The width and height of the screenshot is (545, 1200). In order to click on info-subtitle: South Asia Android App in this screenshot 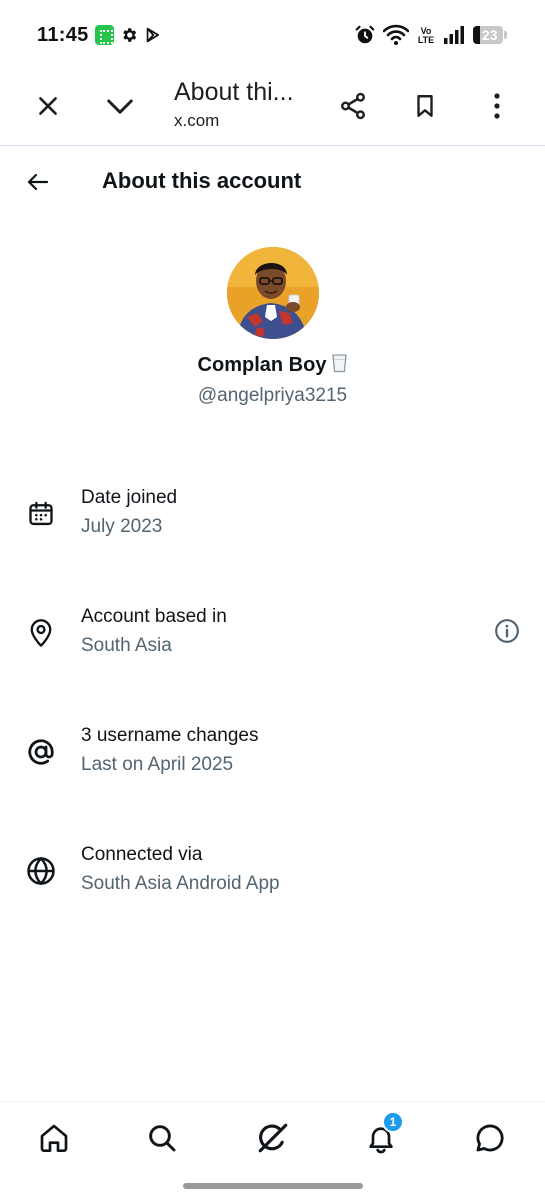, I will do `click(180, 883)`.